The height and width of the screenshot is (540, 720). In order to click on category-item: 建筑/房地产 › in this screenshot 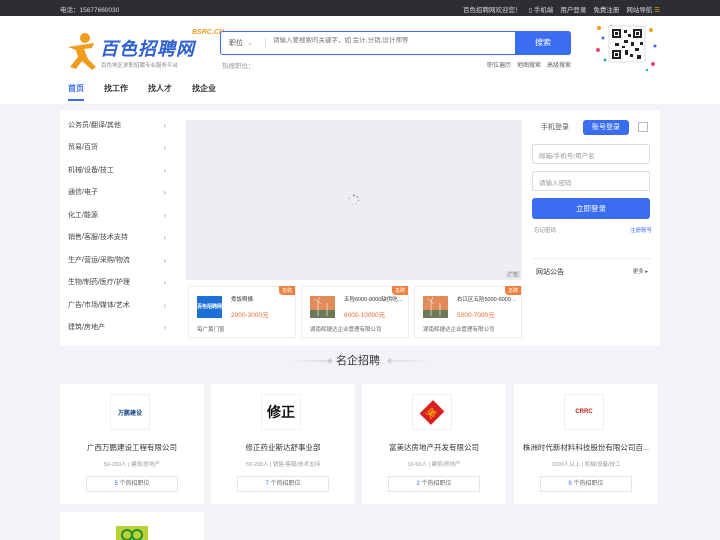, I will do `click(120, 332)`.